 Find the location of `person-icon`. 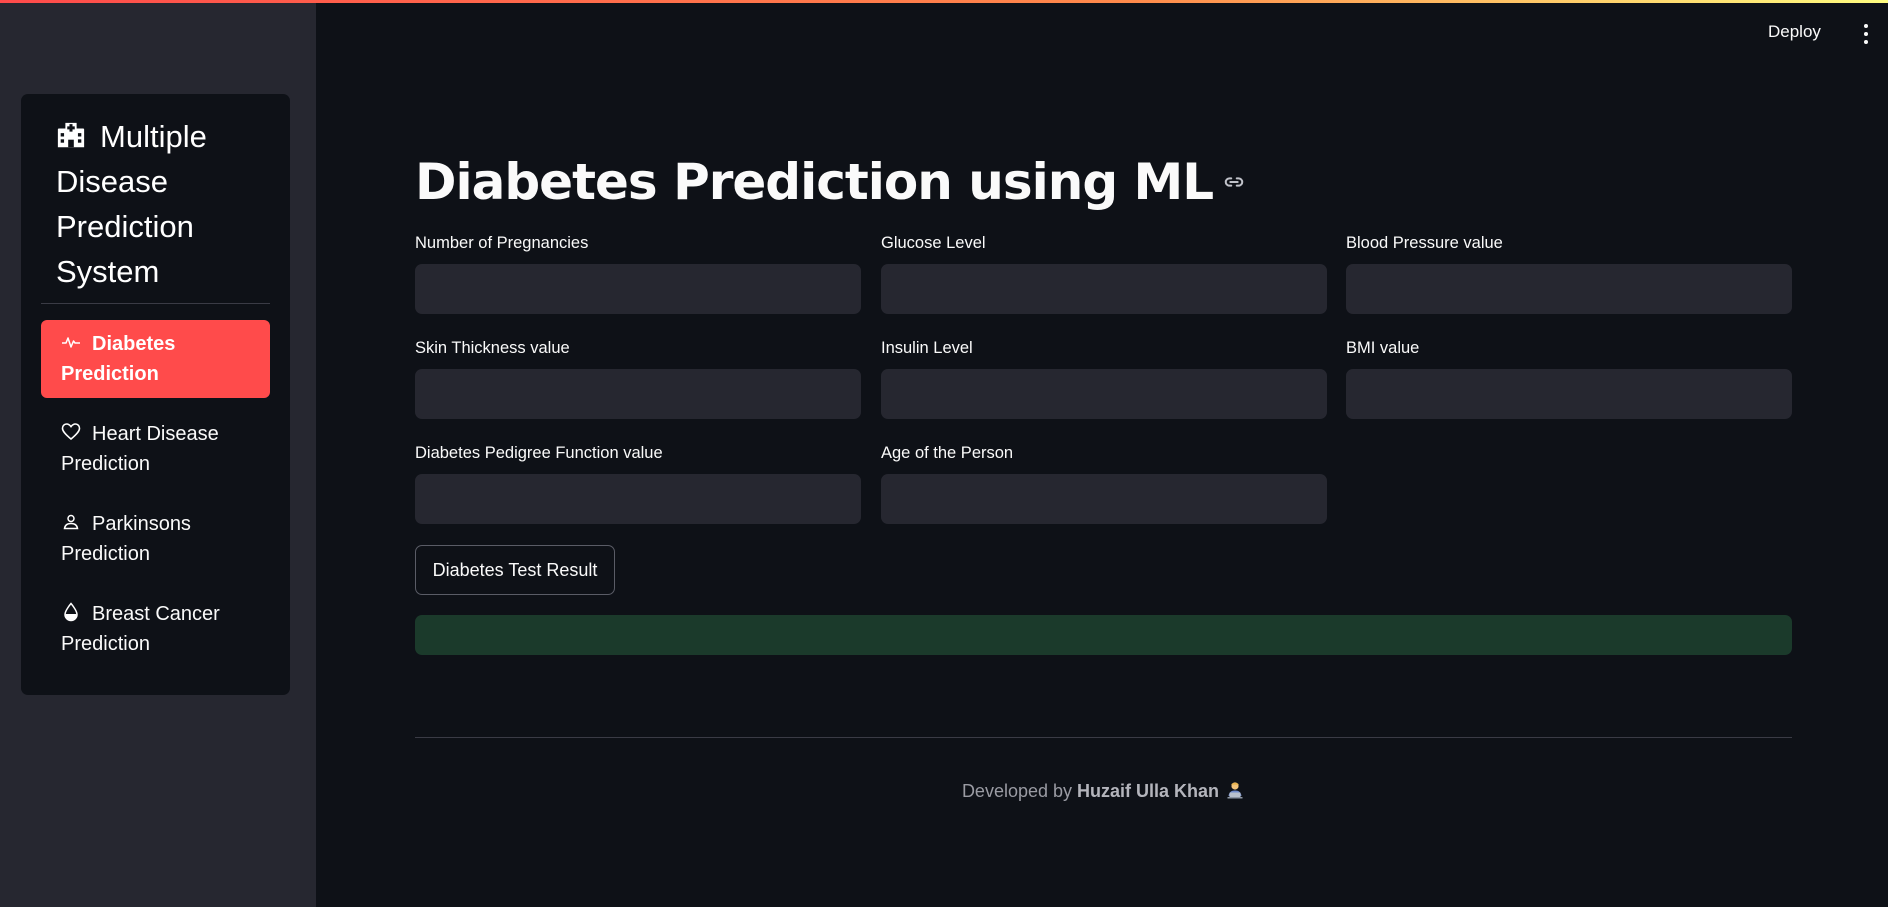

person-icon is located at coordinates (71, 521).